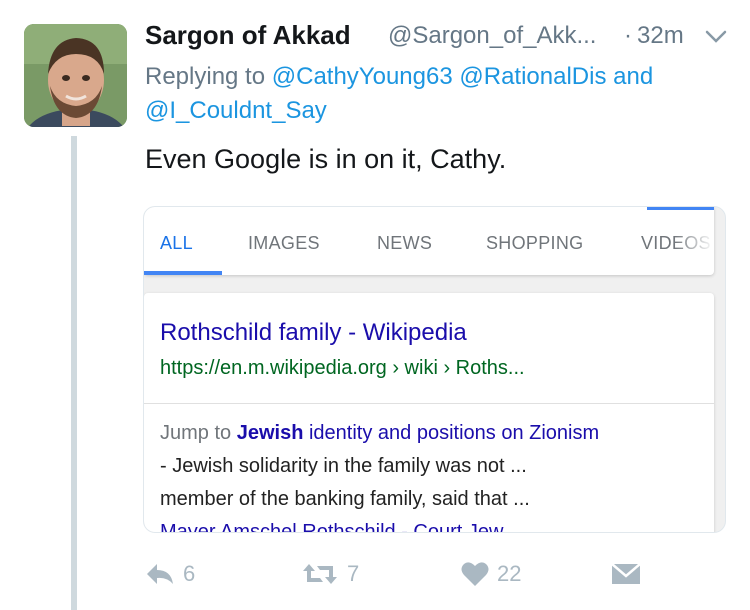 The image size is (750, 610). What do you see at coordinates (320, 574) in the screenshot?
I see `retweet-icon` at bounding box center [320, 574].